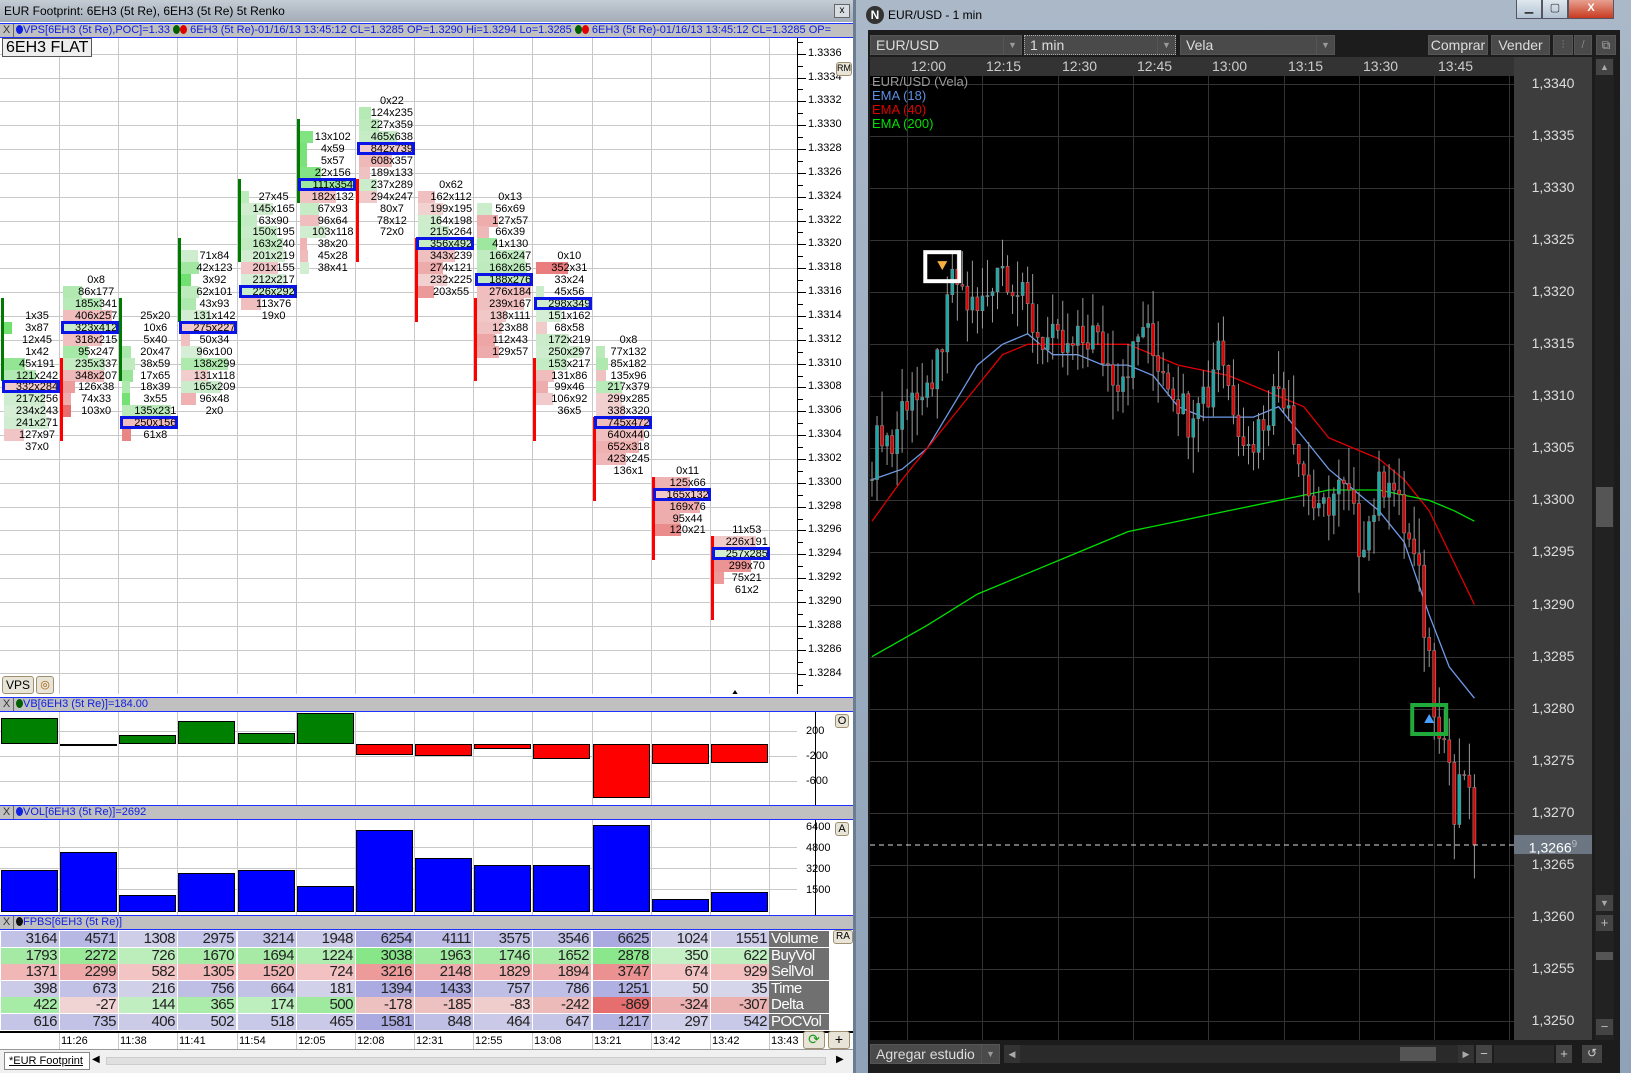 This screenshot has height=1073, width=1631. I want to click on axis-mode-button: RM, so click(844, 69).